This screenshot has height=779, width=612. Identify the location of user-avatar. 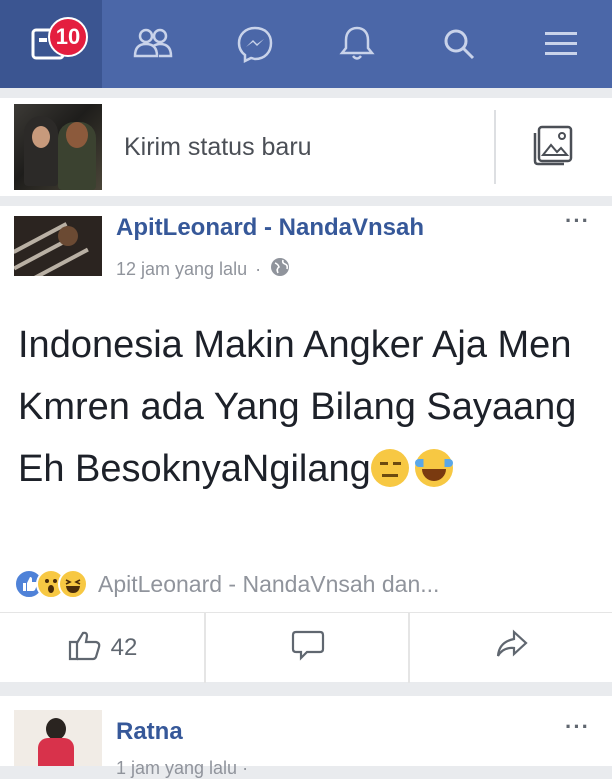
(58, 147).